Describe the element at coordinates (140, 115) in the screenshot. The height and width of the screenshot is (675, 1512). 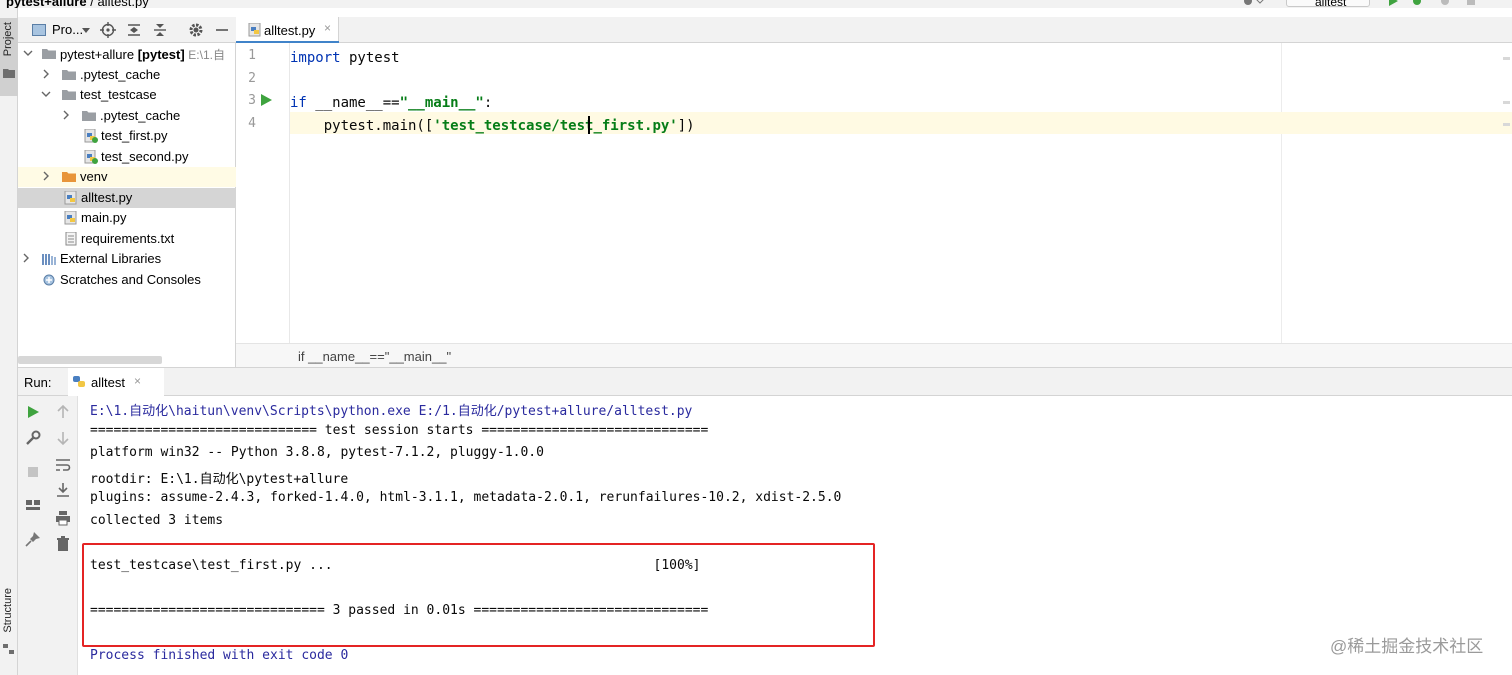
I see `tree-item-label: .pytest_cache` at that location.